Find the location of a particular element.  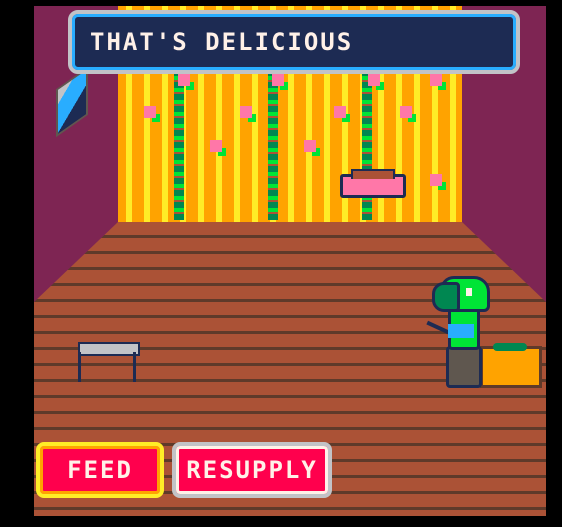

wall-picture-frame is located at coordinates (72, 102).